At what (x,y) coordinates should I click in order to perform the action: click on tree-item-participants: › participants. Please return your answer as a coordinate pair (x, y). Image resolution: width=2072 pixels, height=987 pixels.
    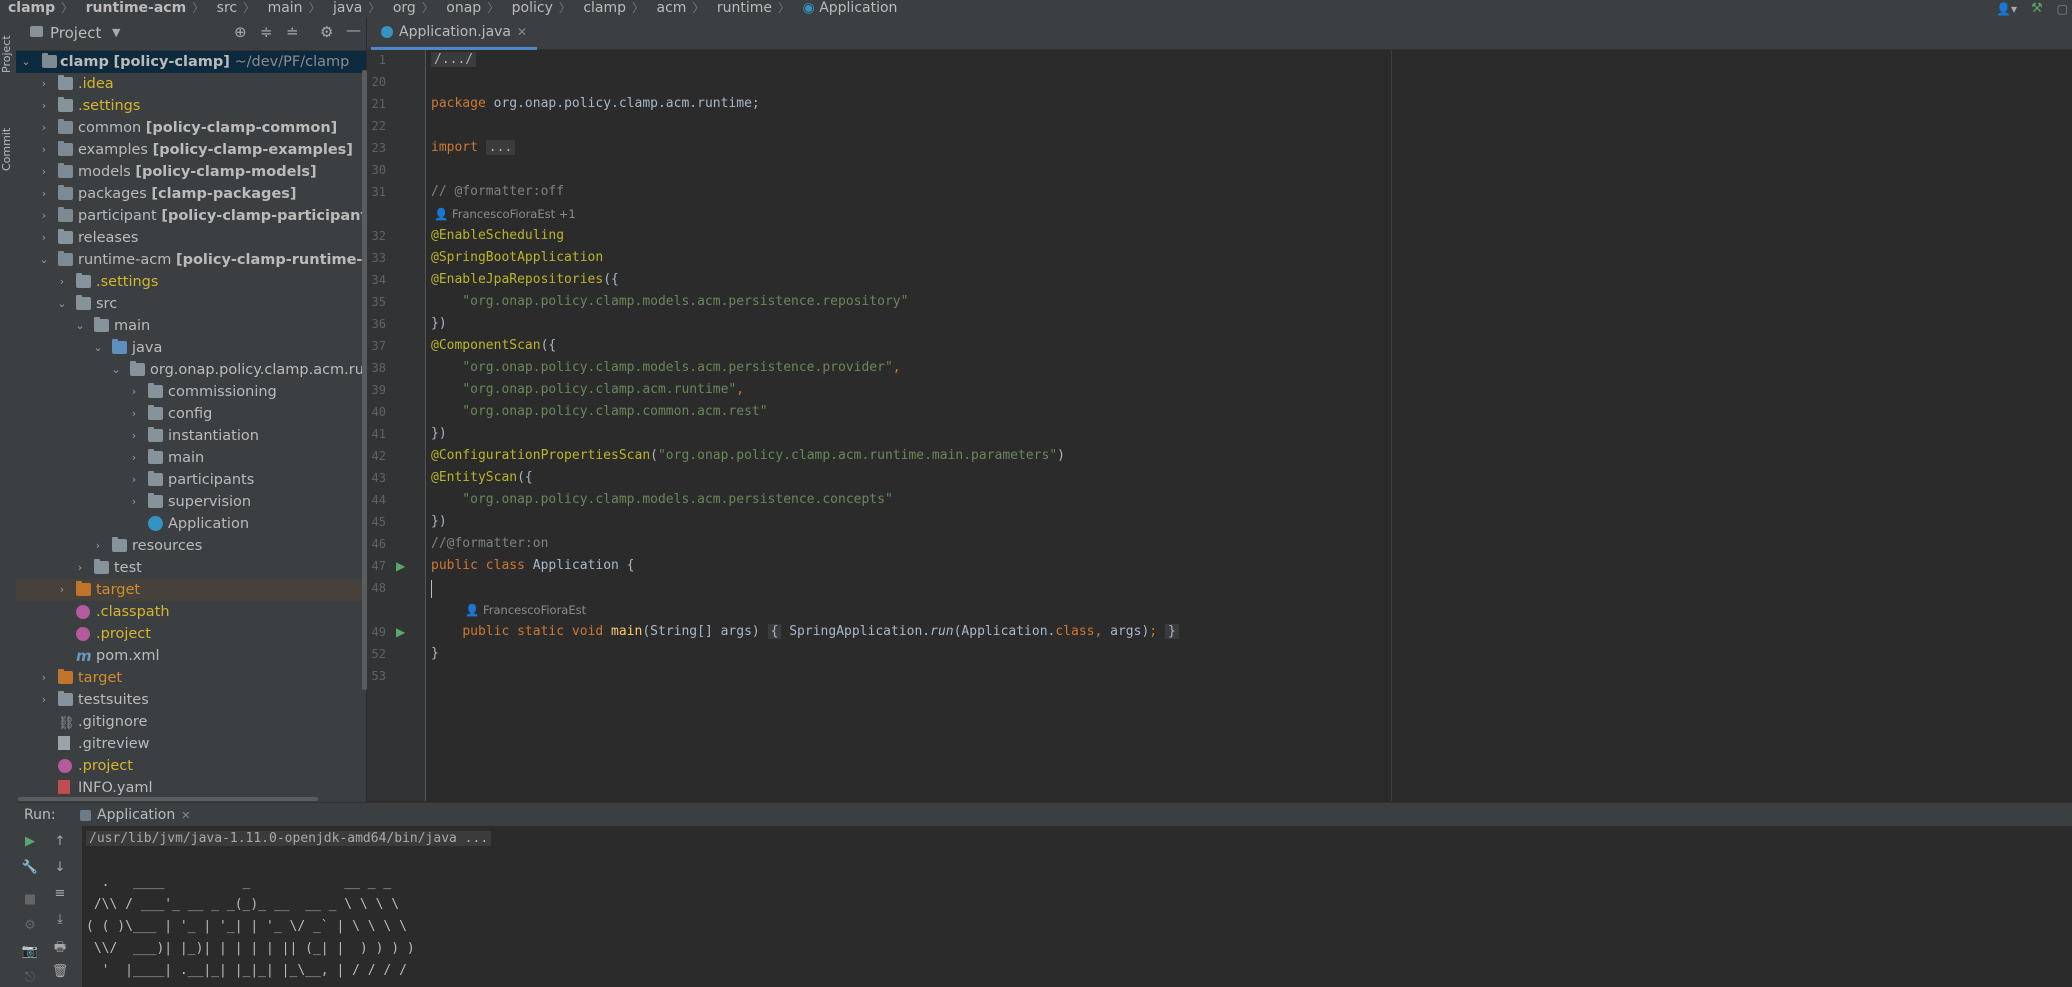
    Looking at the image, I should click on (191, 480).